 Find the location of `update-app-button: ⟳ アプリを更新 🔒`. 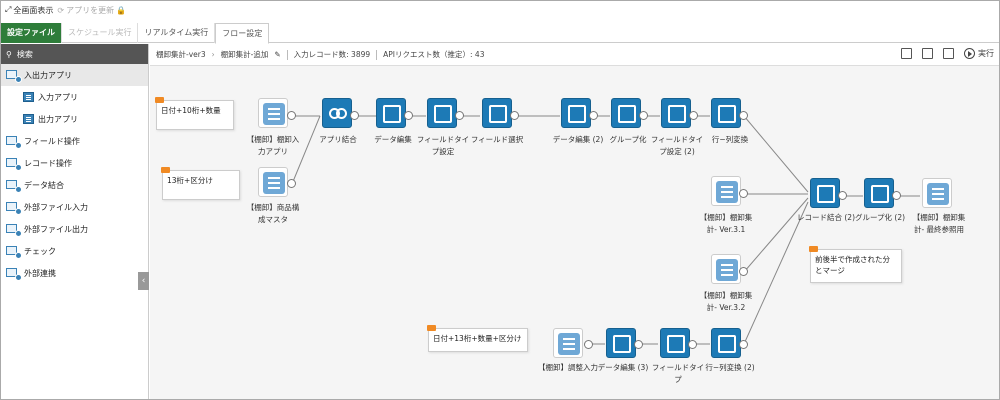

update-app-button: ⟳ アプリを更新 🔒 is located at coordinates (91, 10).